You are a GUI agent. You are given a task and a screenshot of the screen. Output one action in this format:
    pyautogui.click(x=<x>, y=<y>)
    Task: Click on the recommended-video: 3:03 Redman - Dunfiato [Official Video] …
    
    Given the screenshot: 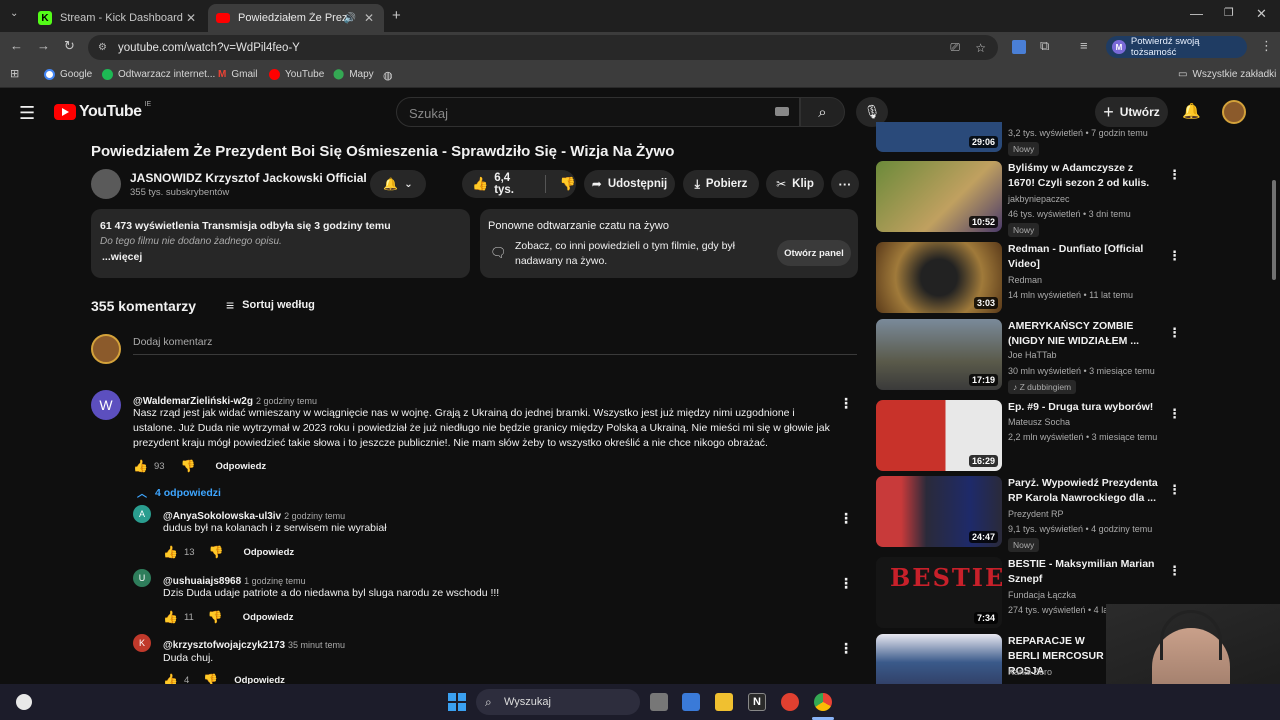 What is the action you would take?
    pyautogui.click(x=1076, y=277)
    